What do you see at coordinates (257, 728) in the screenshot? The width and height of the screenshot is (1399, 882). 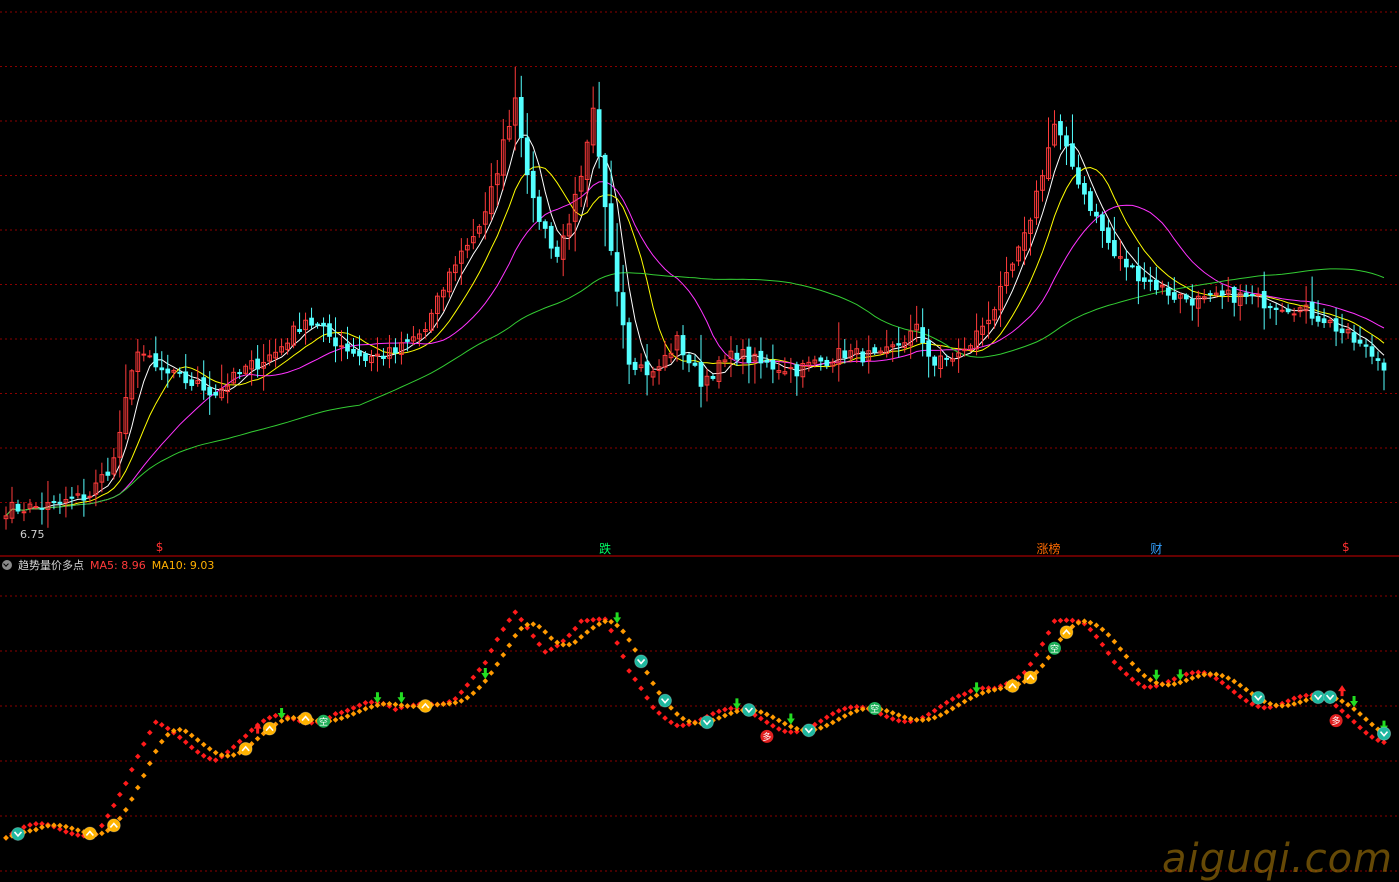 I see `signal-arrow-up` at bounding box center [257, 728].